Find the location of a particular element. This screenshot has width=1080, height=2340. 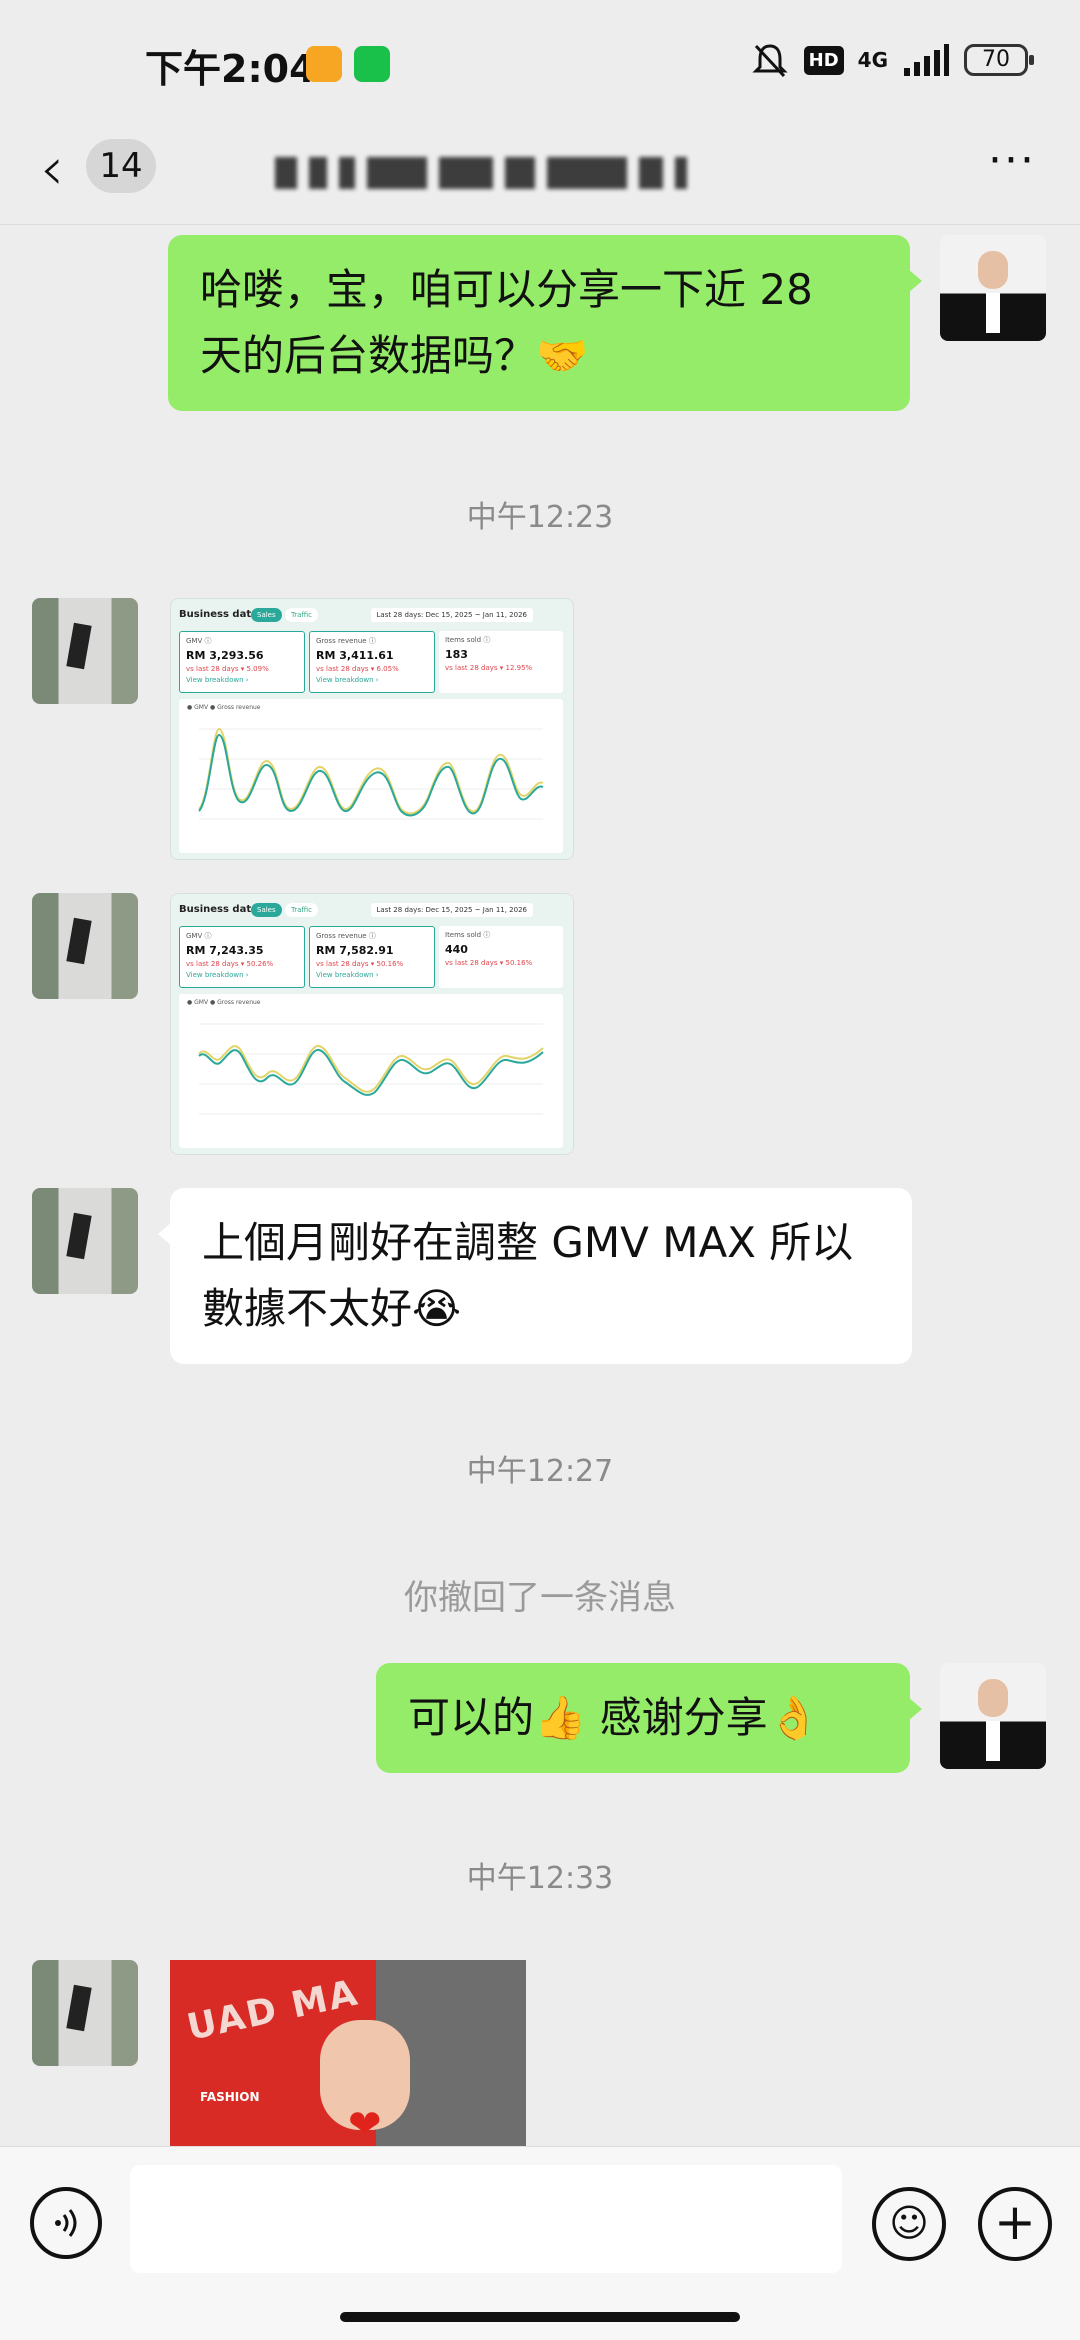

status-bar: 下午2:04 HD 4G 70 is located at coordinates (540, 62).